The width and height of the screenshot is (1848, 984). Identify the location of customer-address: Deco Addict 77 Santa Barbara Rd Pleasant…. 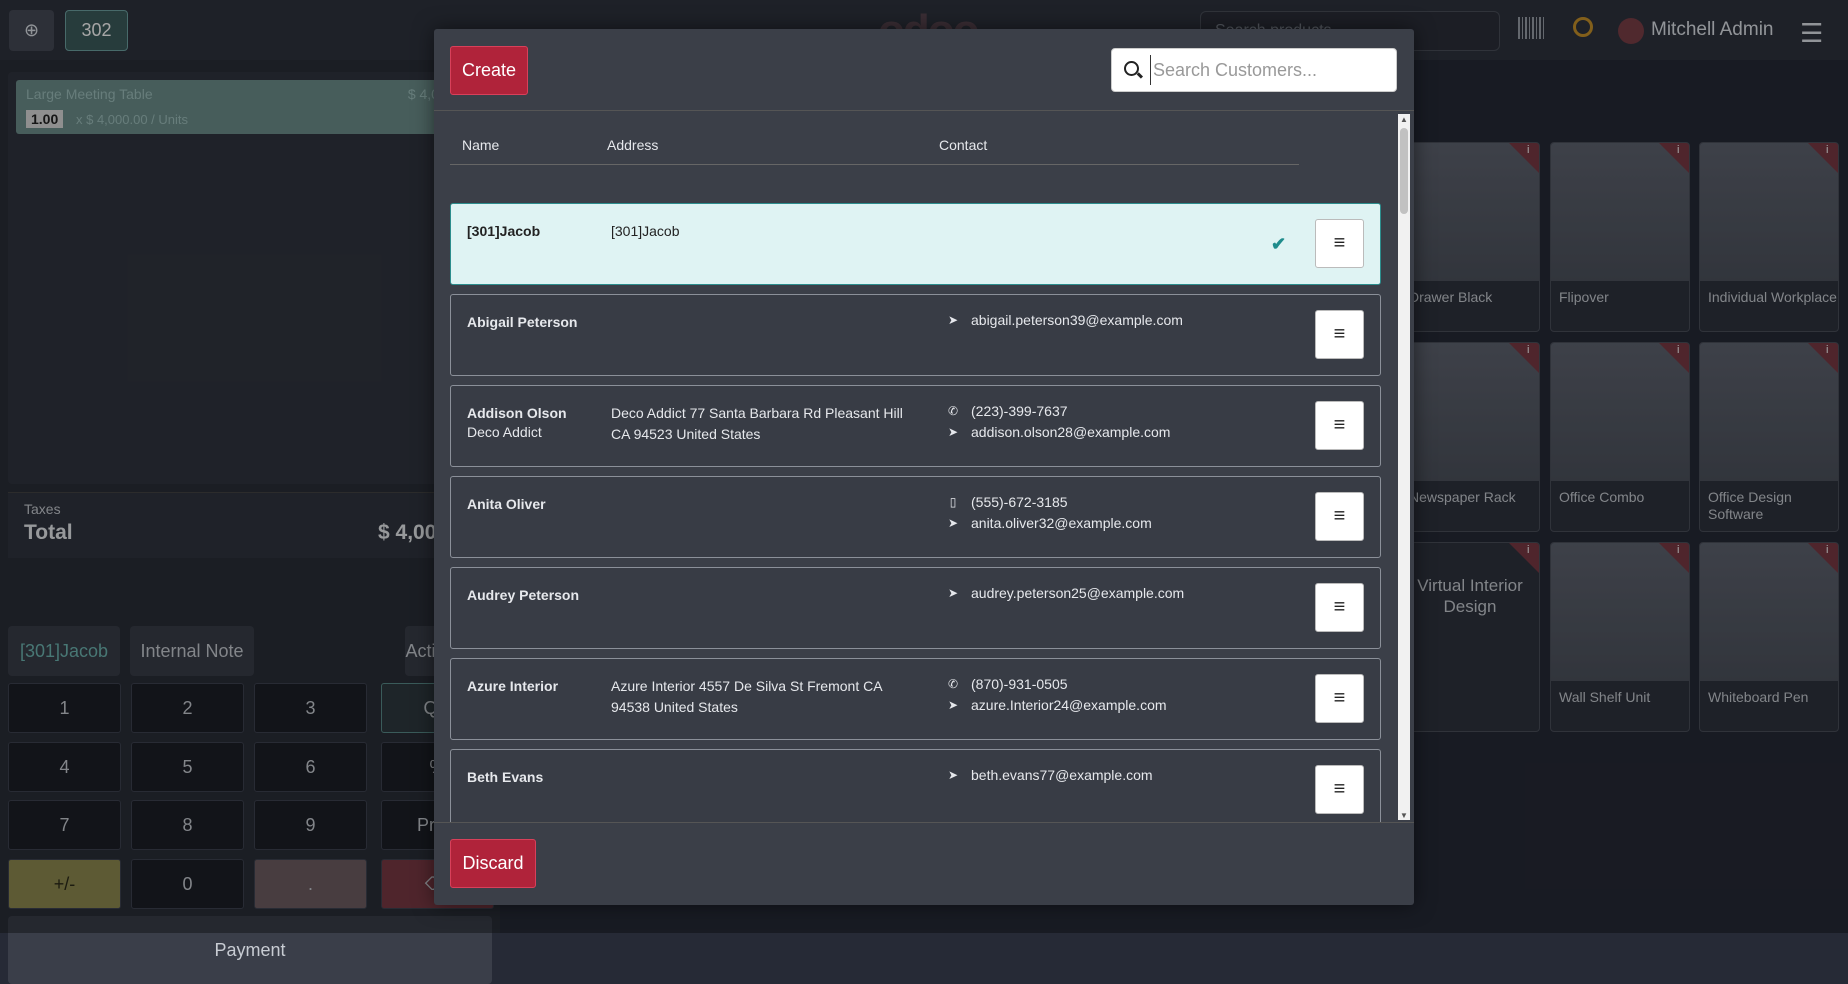
(757, 423).